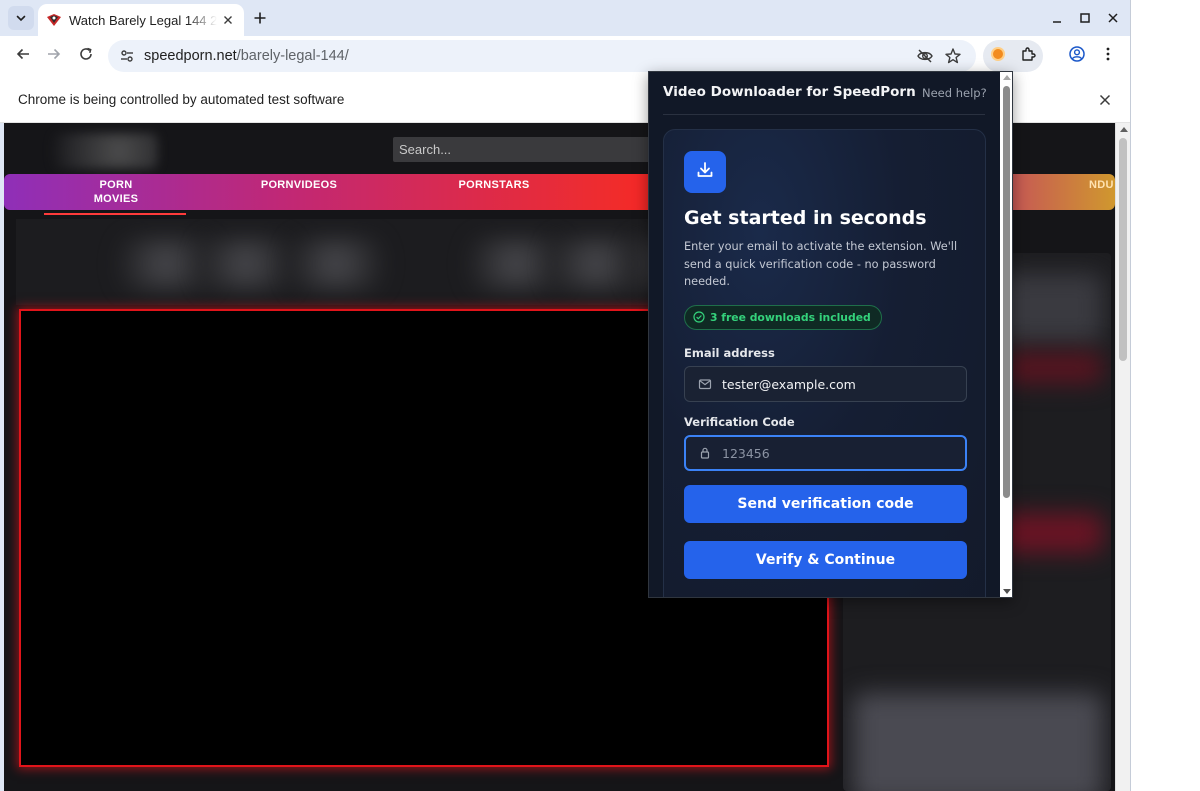 The height and width of the screenshot is (791, 1200). I want to click on new-tab-button, so click(260, 18).